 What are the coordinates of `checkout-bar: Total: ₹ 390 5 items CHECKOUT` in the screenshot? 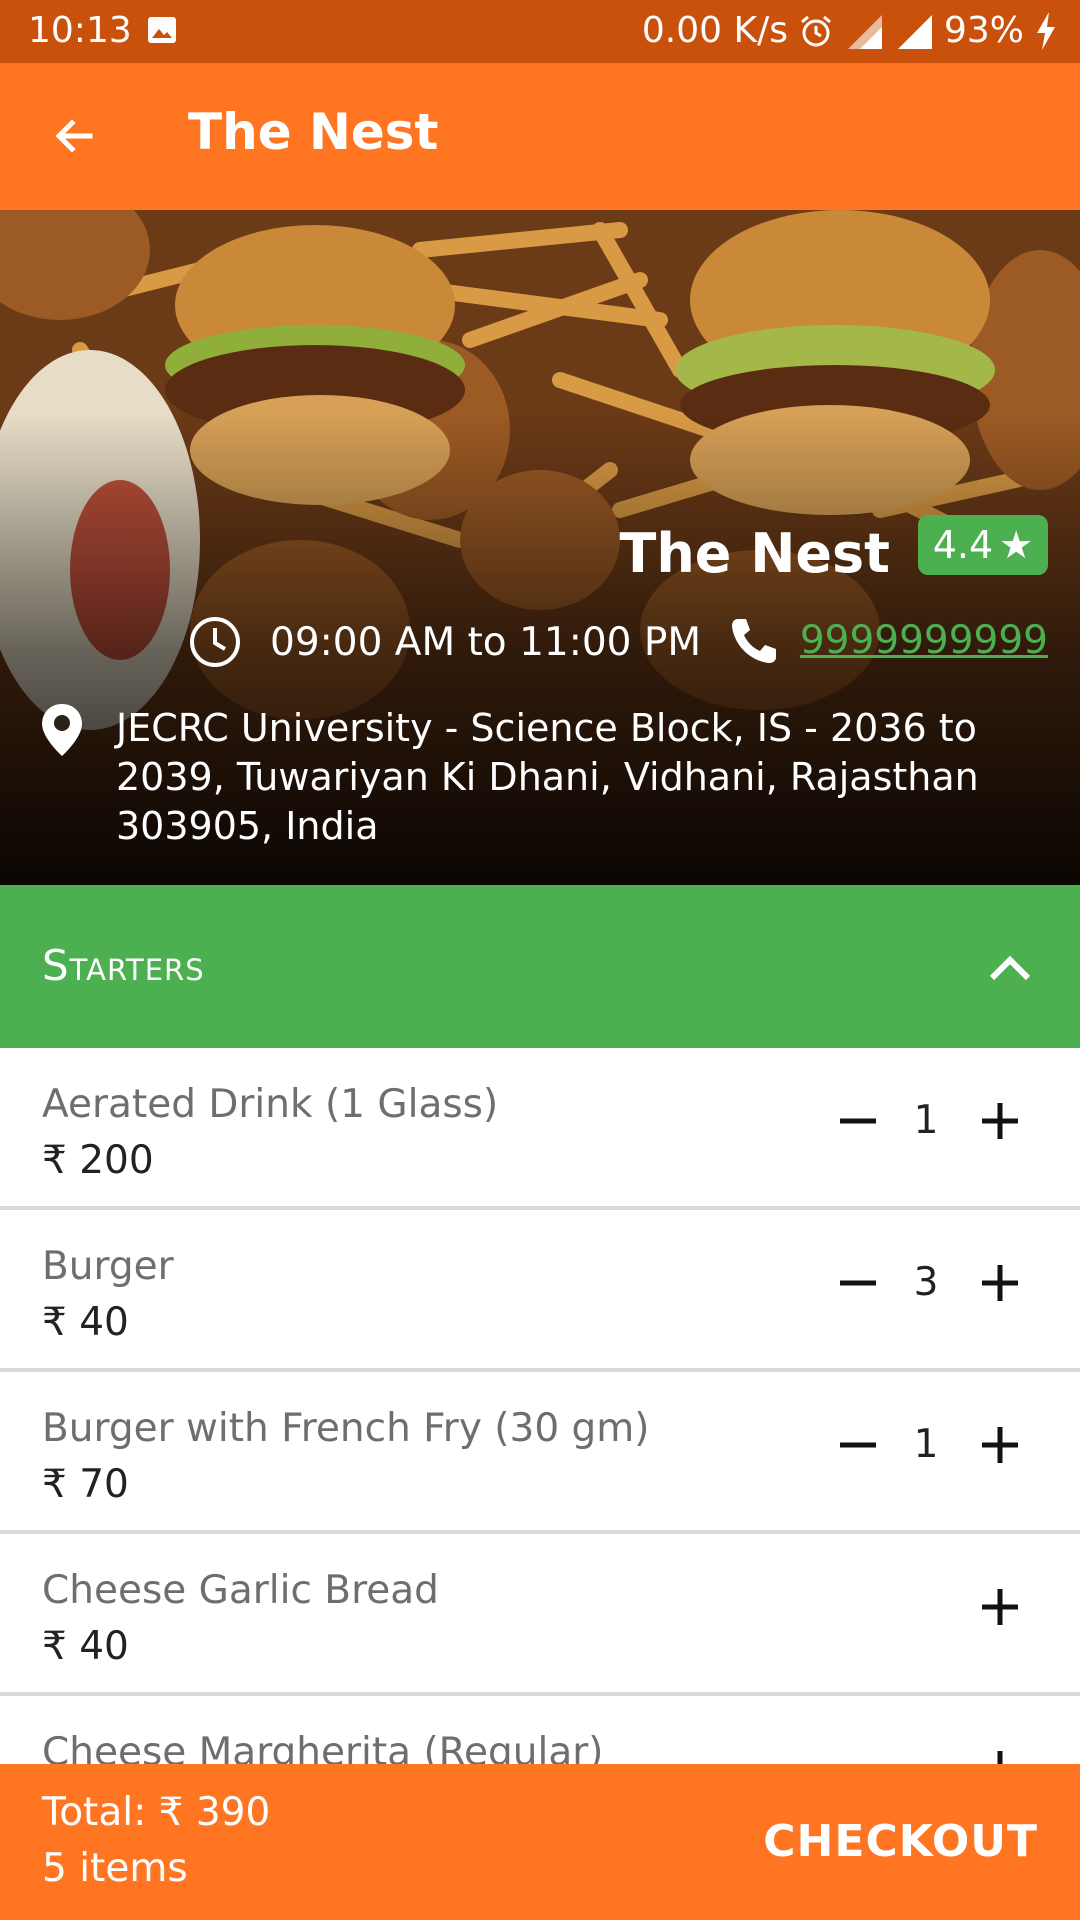 It's located at (540, 1842).